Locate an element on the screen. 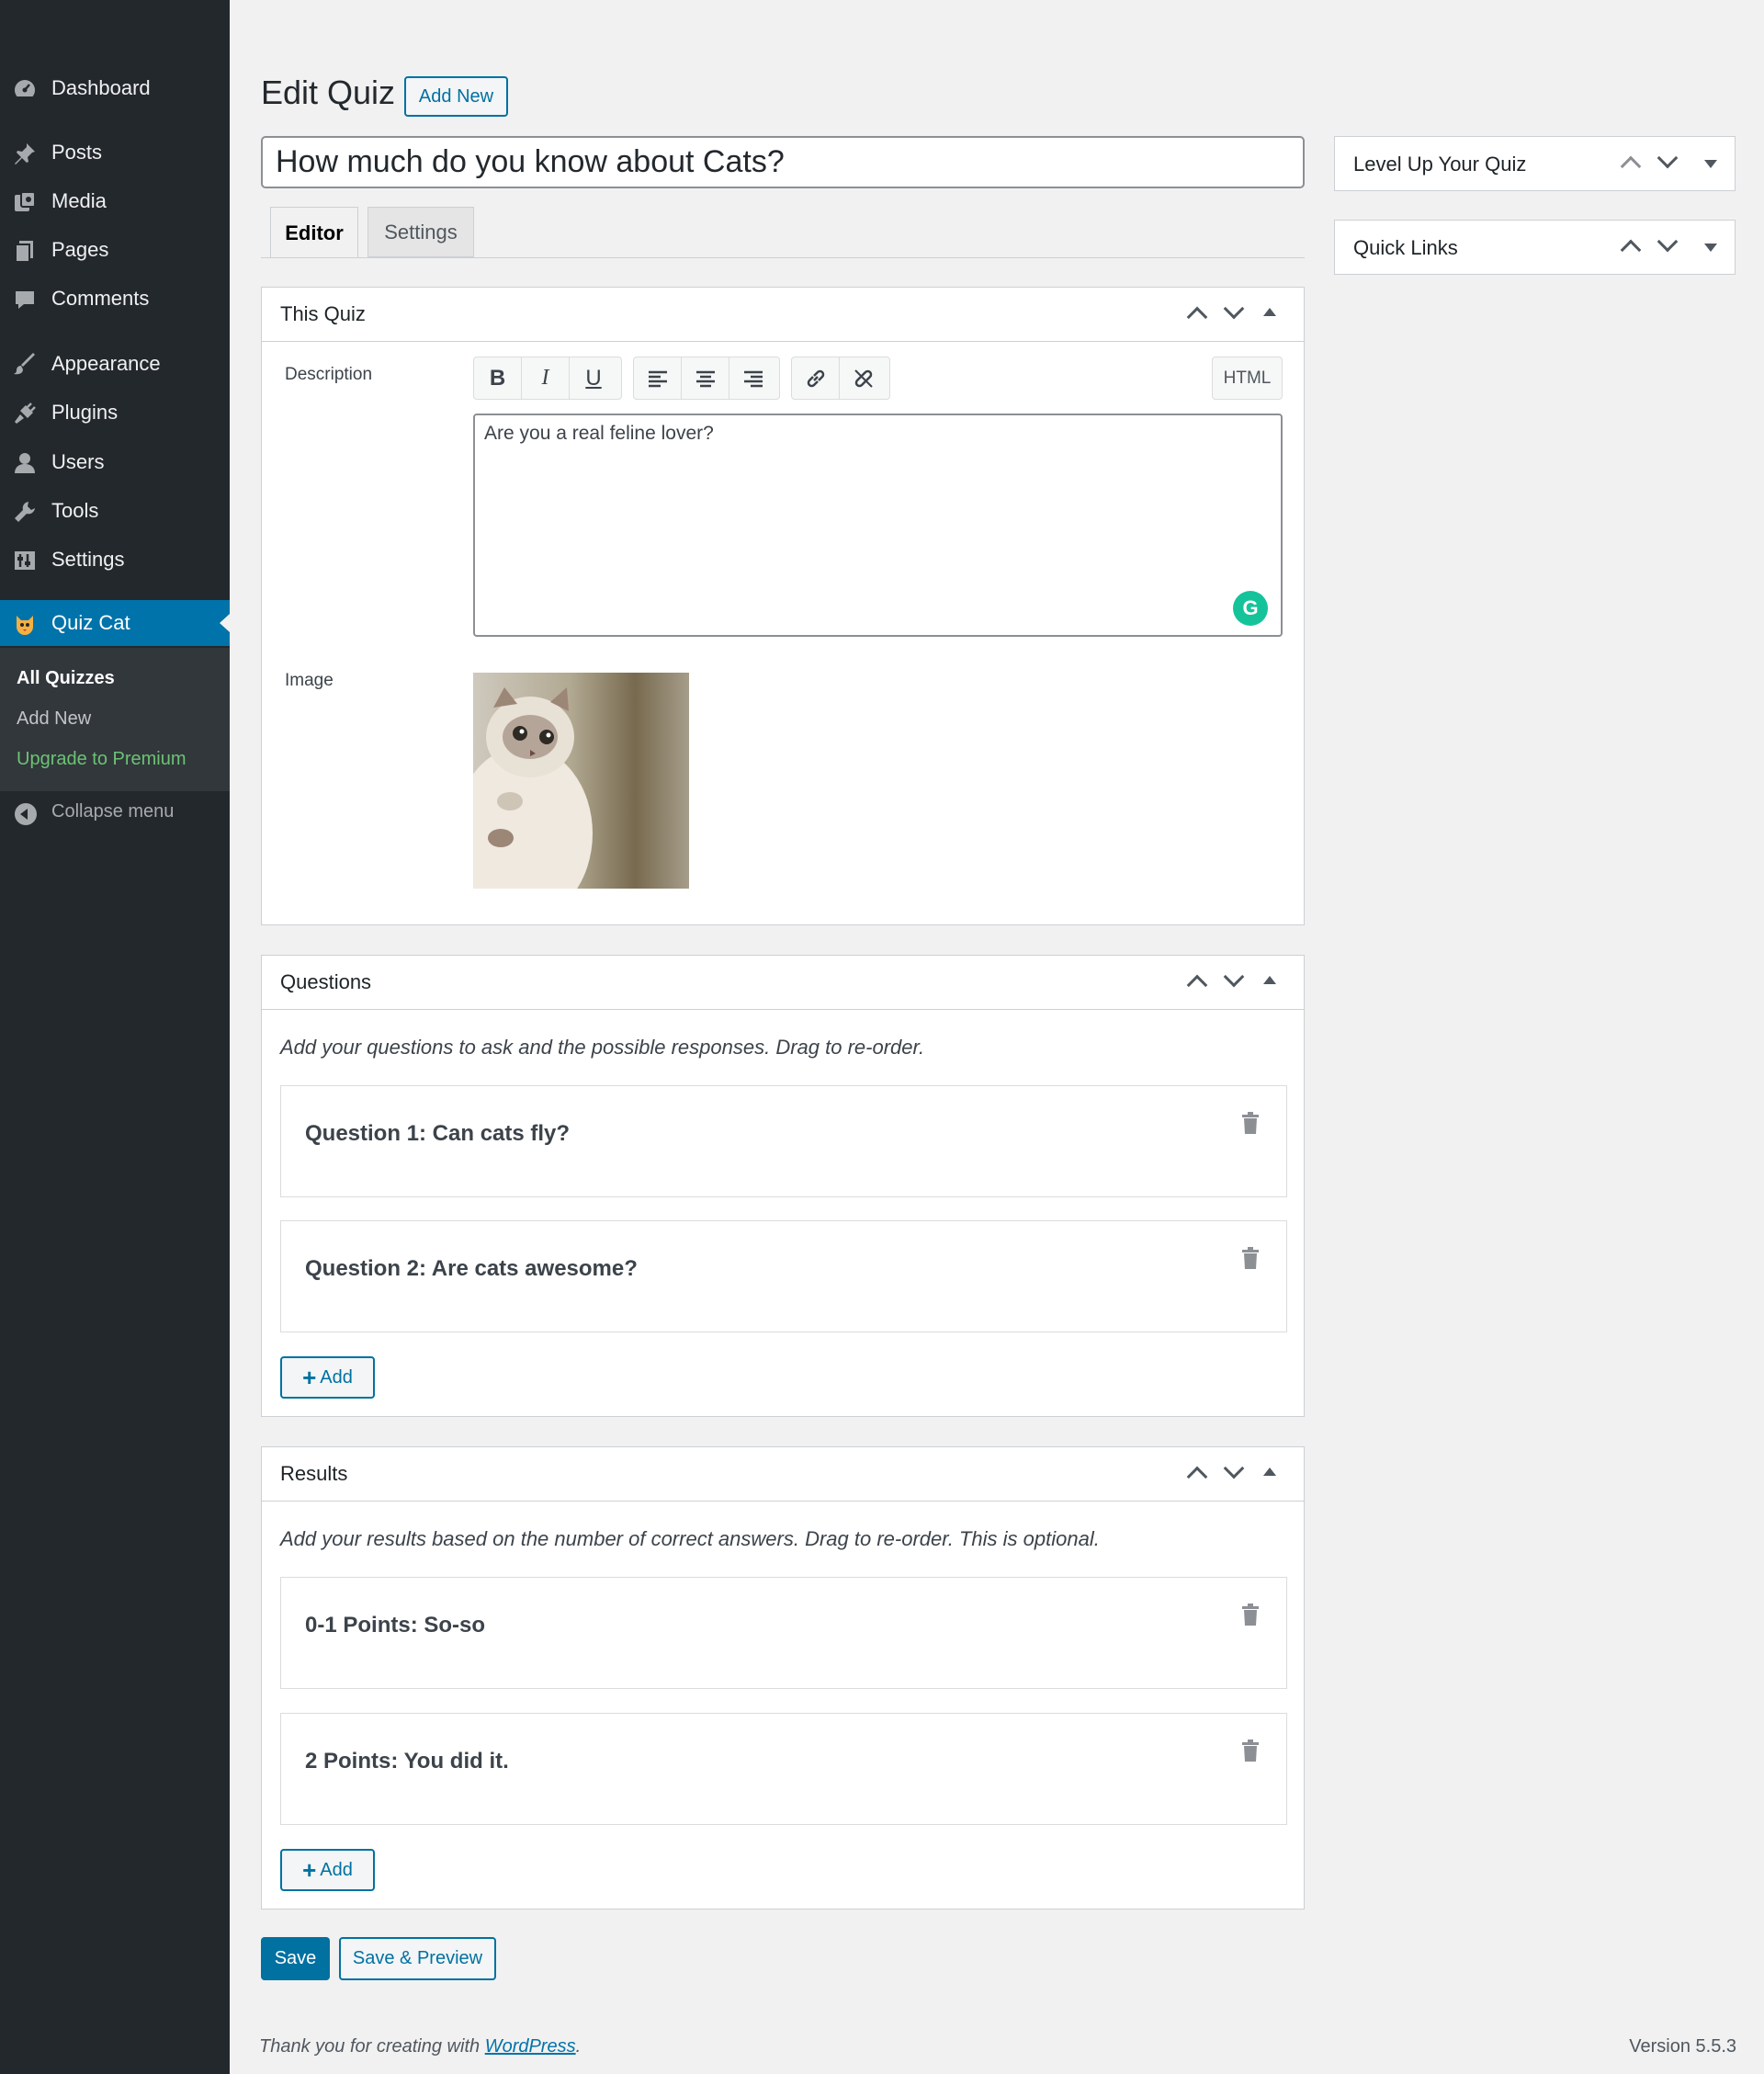  tab-divider is located at coordinates (783, 257).